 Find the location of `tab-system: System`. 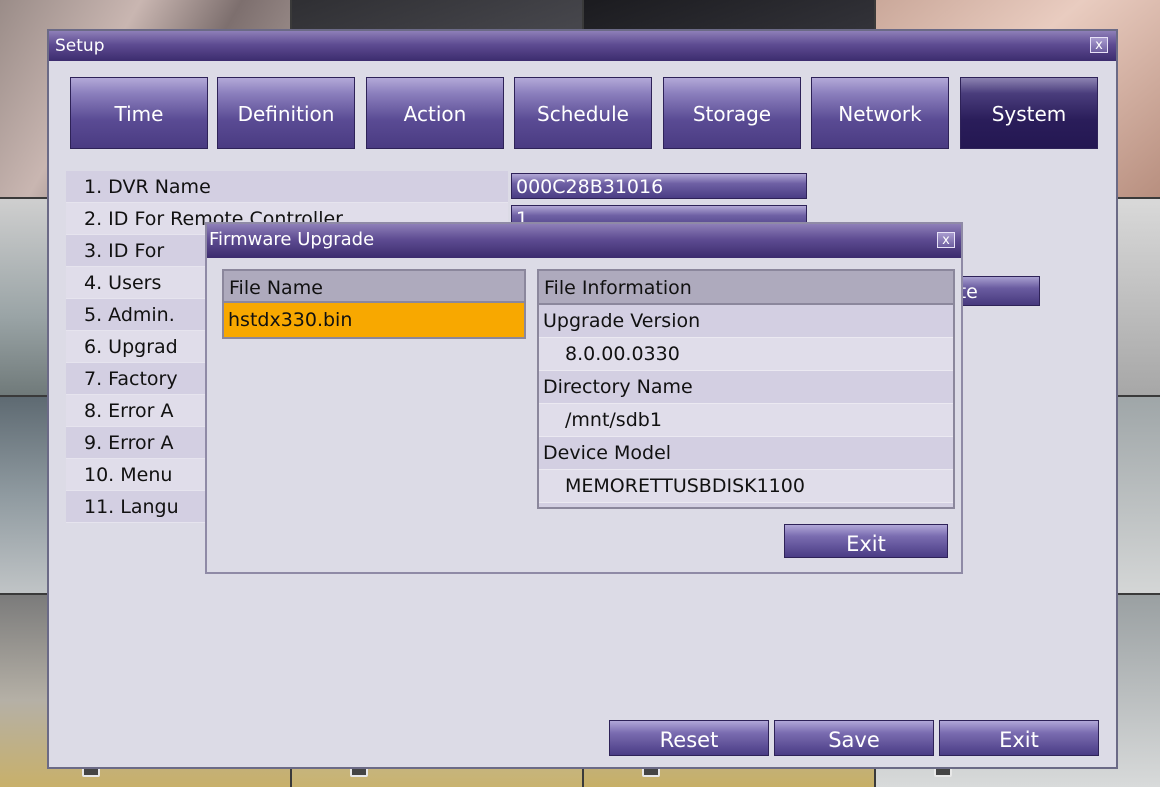

tab-system: System is located at coordinates (1029, 113).